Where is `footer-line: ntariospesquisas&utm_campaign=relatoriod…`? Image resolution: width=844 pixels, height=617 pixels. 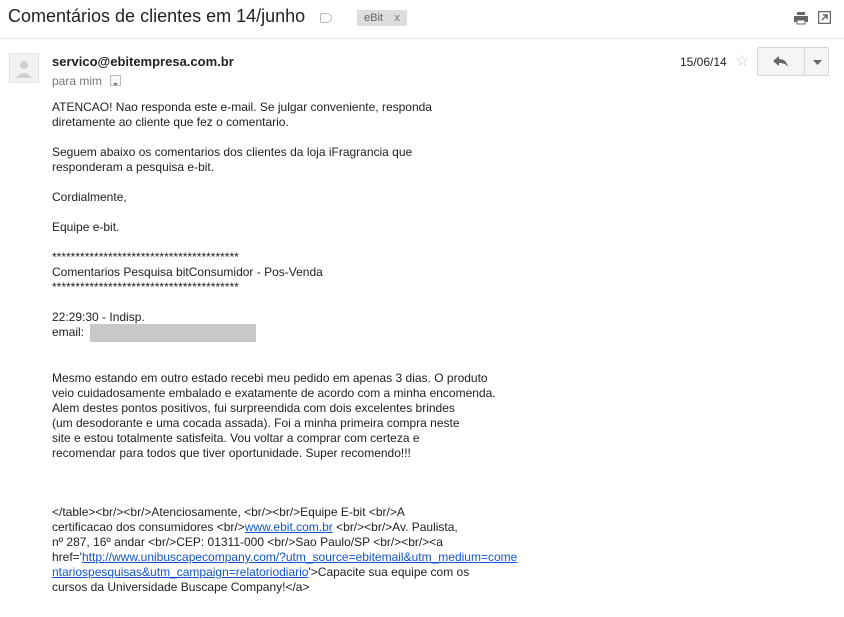 footer-line: ntariospesquisas&utm_campaign=relatoriod… is located at coordinates (260, 572).